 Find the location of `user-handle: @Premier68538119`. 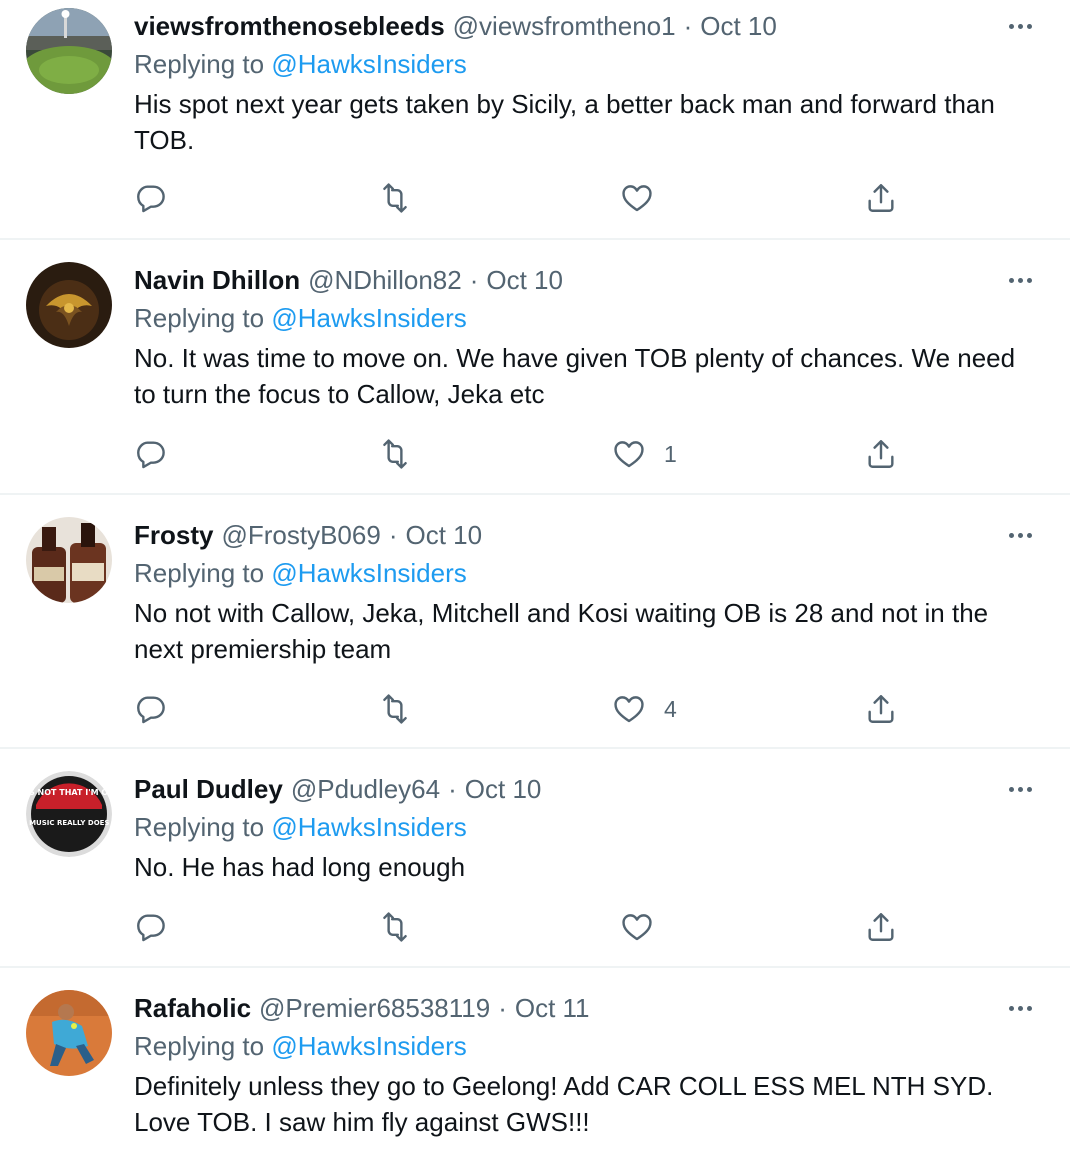

user-handle: @Premier68538119 is located at coordinates (374, 1008).